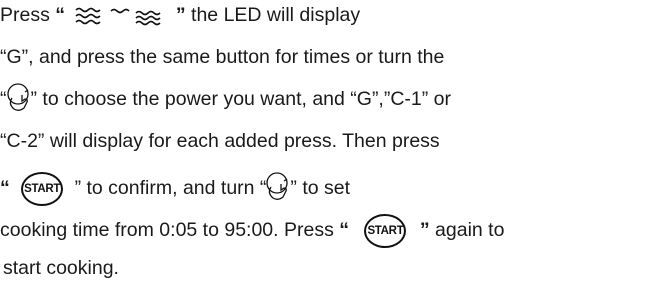 The image size is (669, 291). What do you see at coordinates (120, 16) in the screenshot?
I see `microwave-grill-combo-icon` at bounding box center [120, 16].